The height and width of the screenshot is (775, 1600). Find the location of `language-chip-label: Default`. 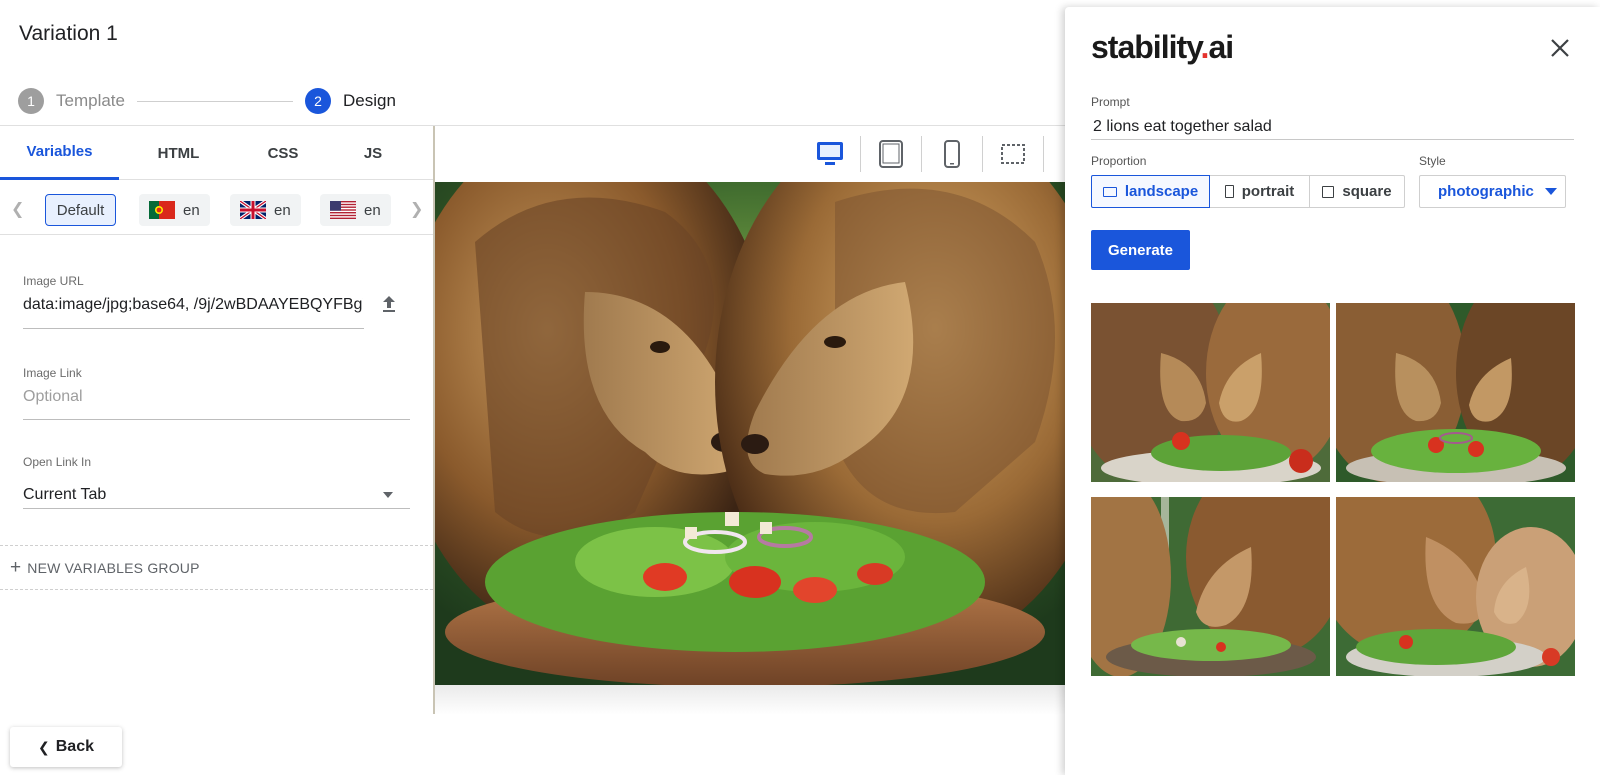

language-chip-label: Default is located at coordinates (80, 210).